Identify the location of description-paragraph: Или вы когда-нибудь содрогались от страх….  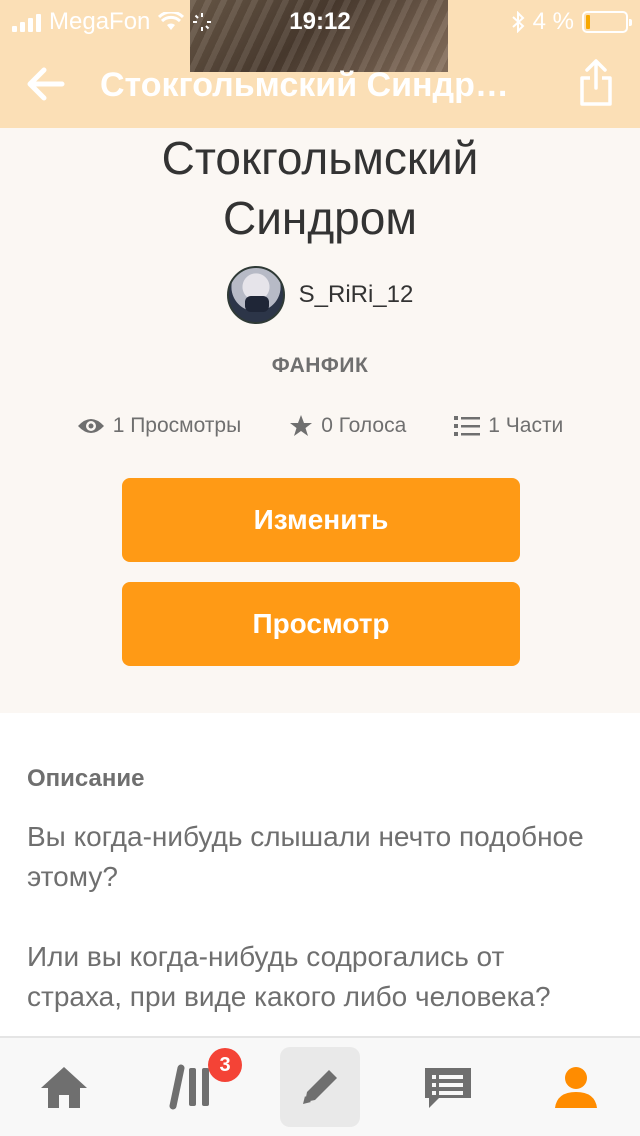
(289, 976).